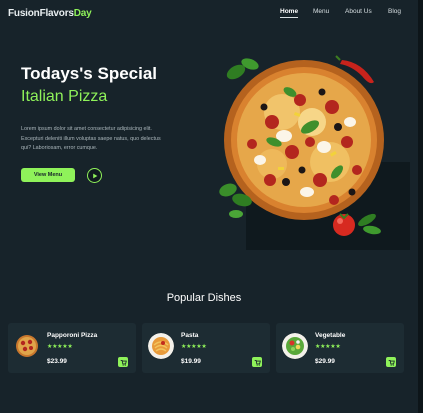 This screenshot has height=413, width=423. I want to click on pepperoni-pizza-thumb, so click(27, 346).